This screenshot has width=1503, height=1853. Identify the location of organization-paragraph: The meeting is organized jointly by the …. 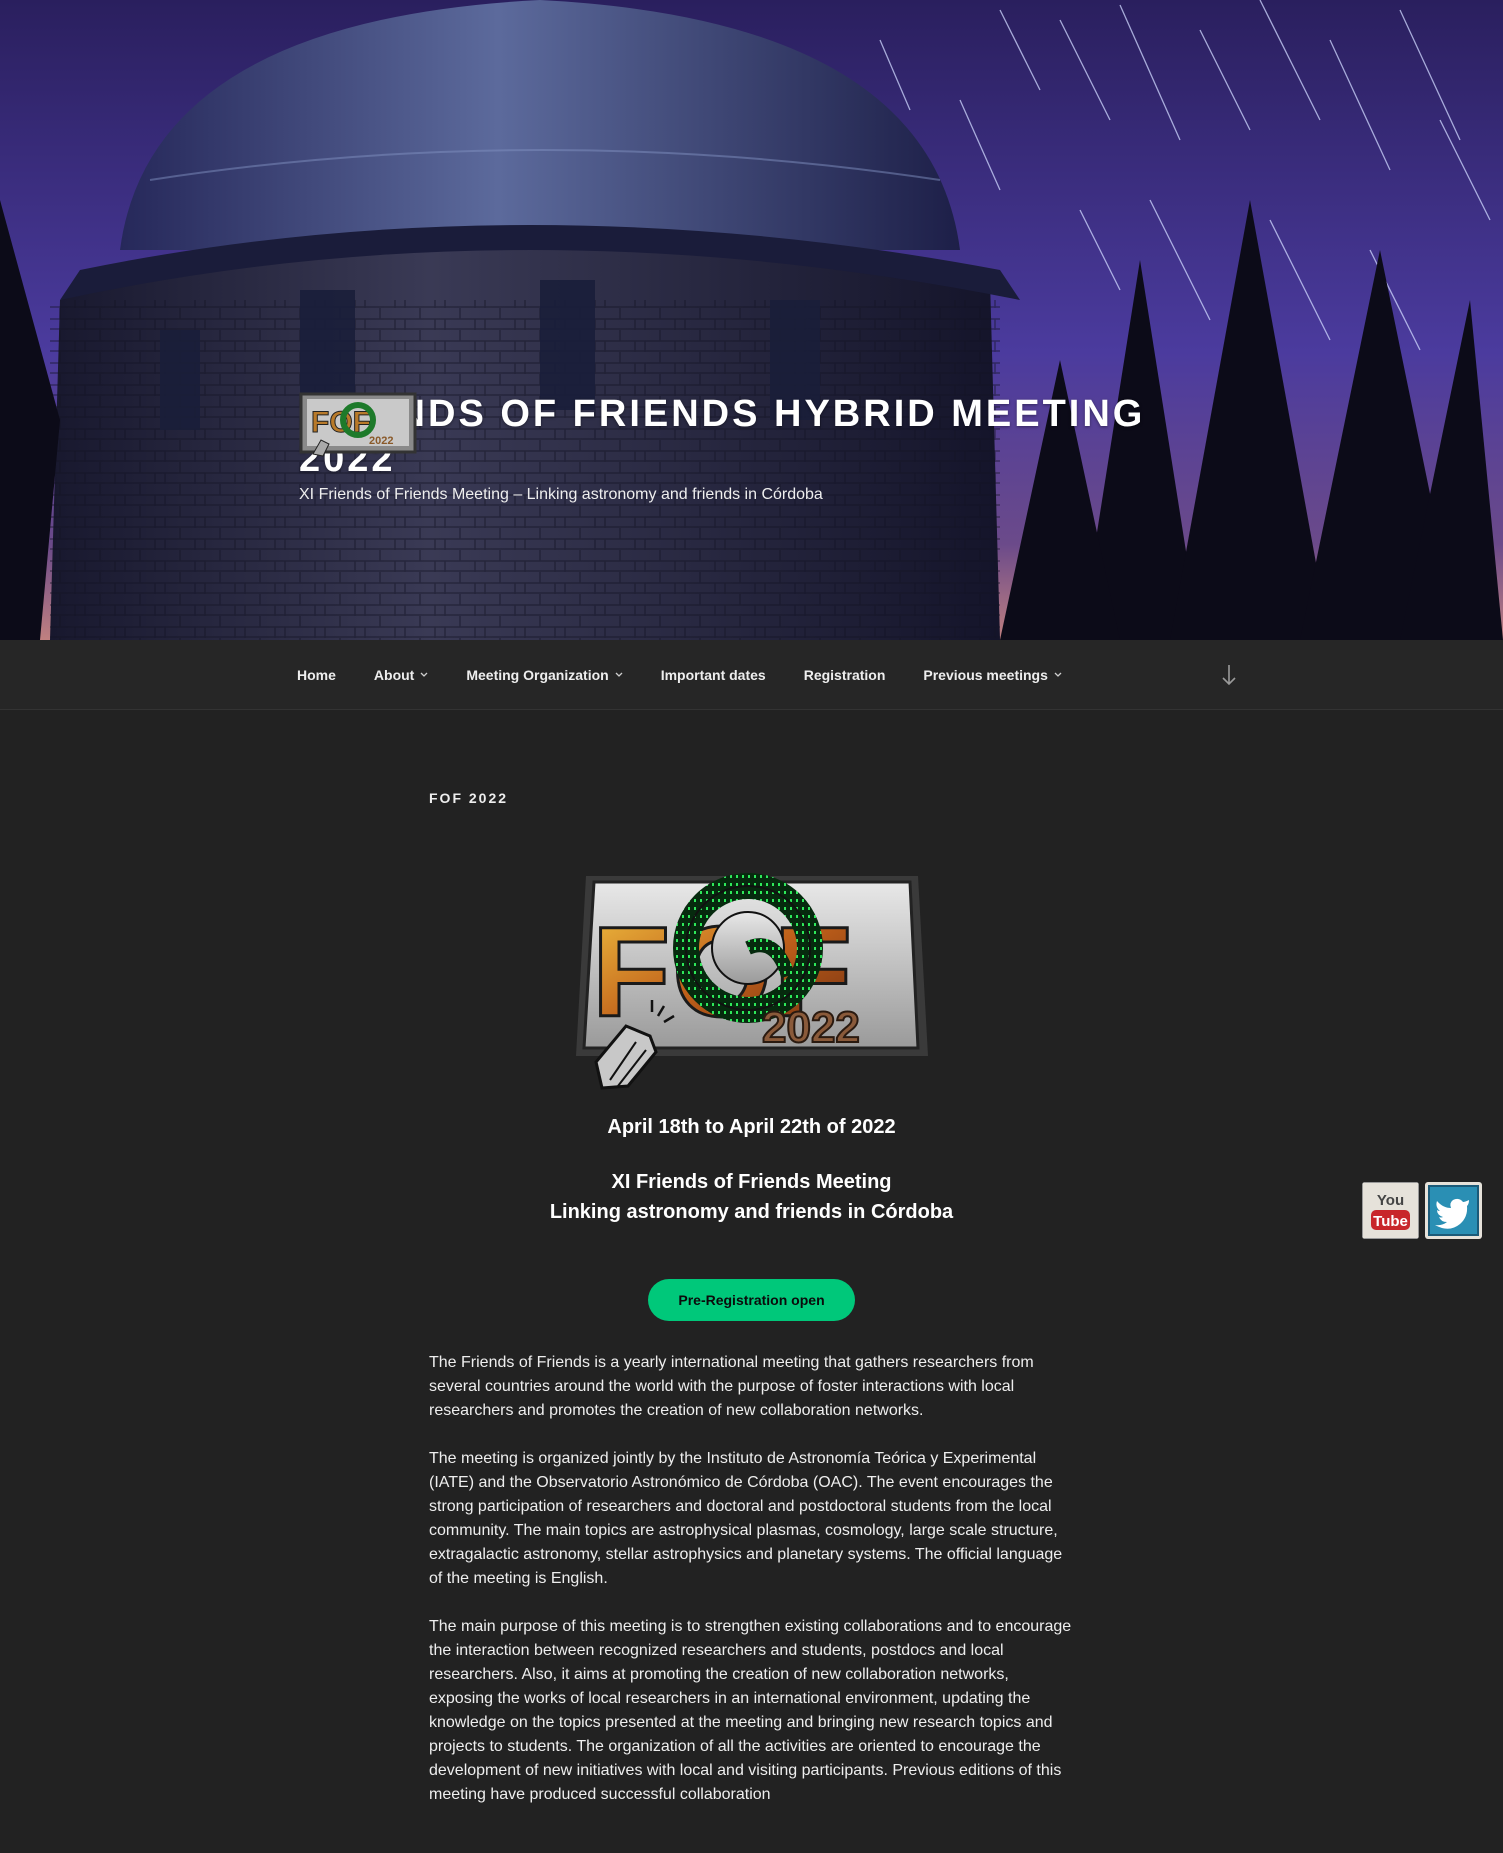
(746, 1518).